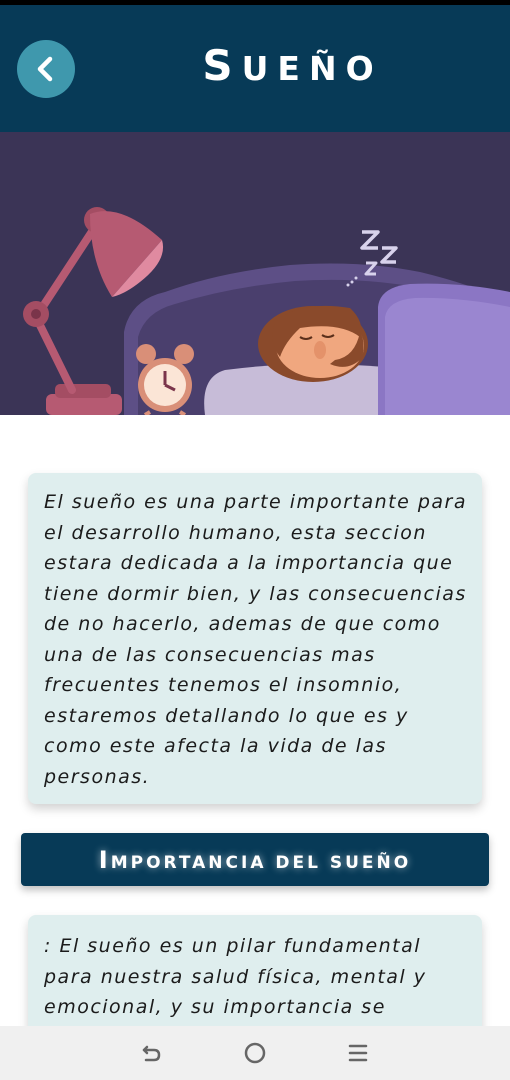  I want to click on section-title: IMPORTANCIA DEL SUEÑO, so click(255, 859).